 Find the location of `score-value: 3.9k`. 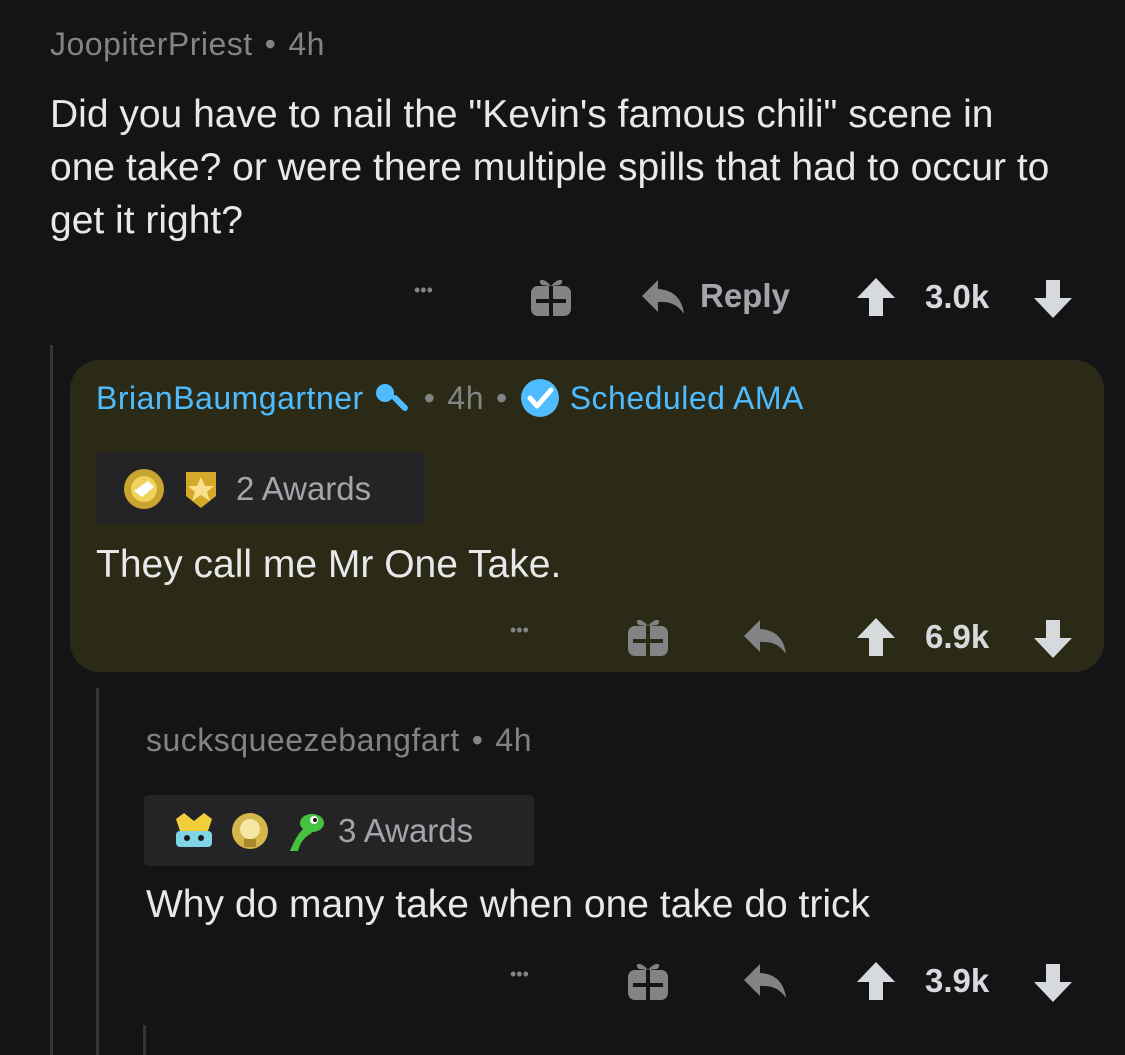

score-value: 3.9k is located at coordinates (957, 980).